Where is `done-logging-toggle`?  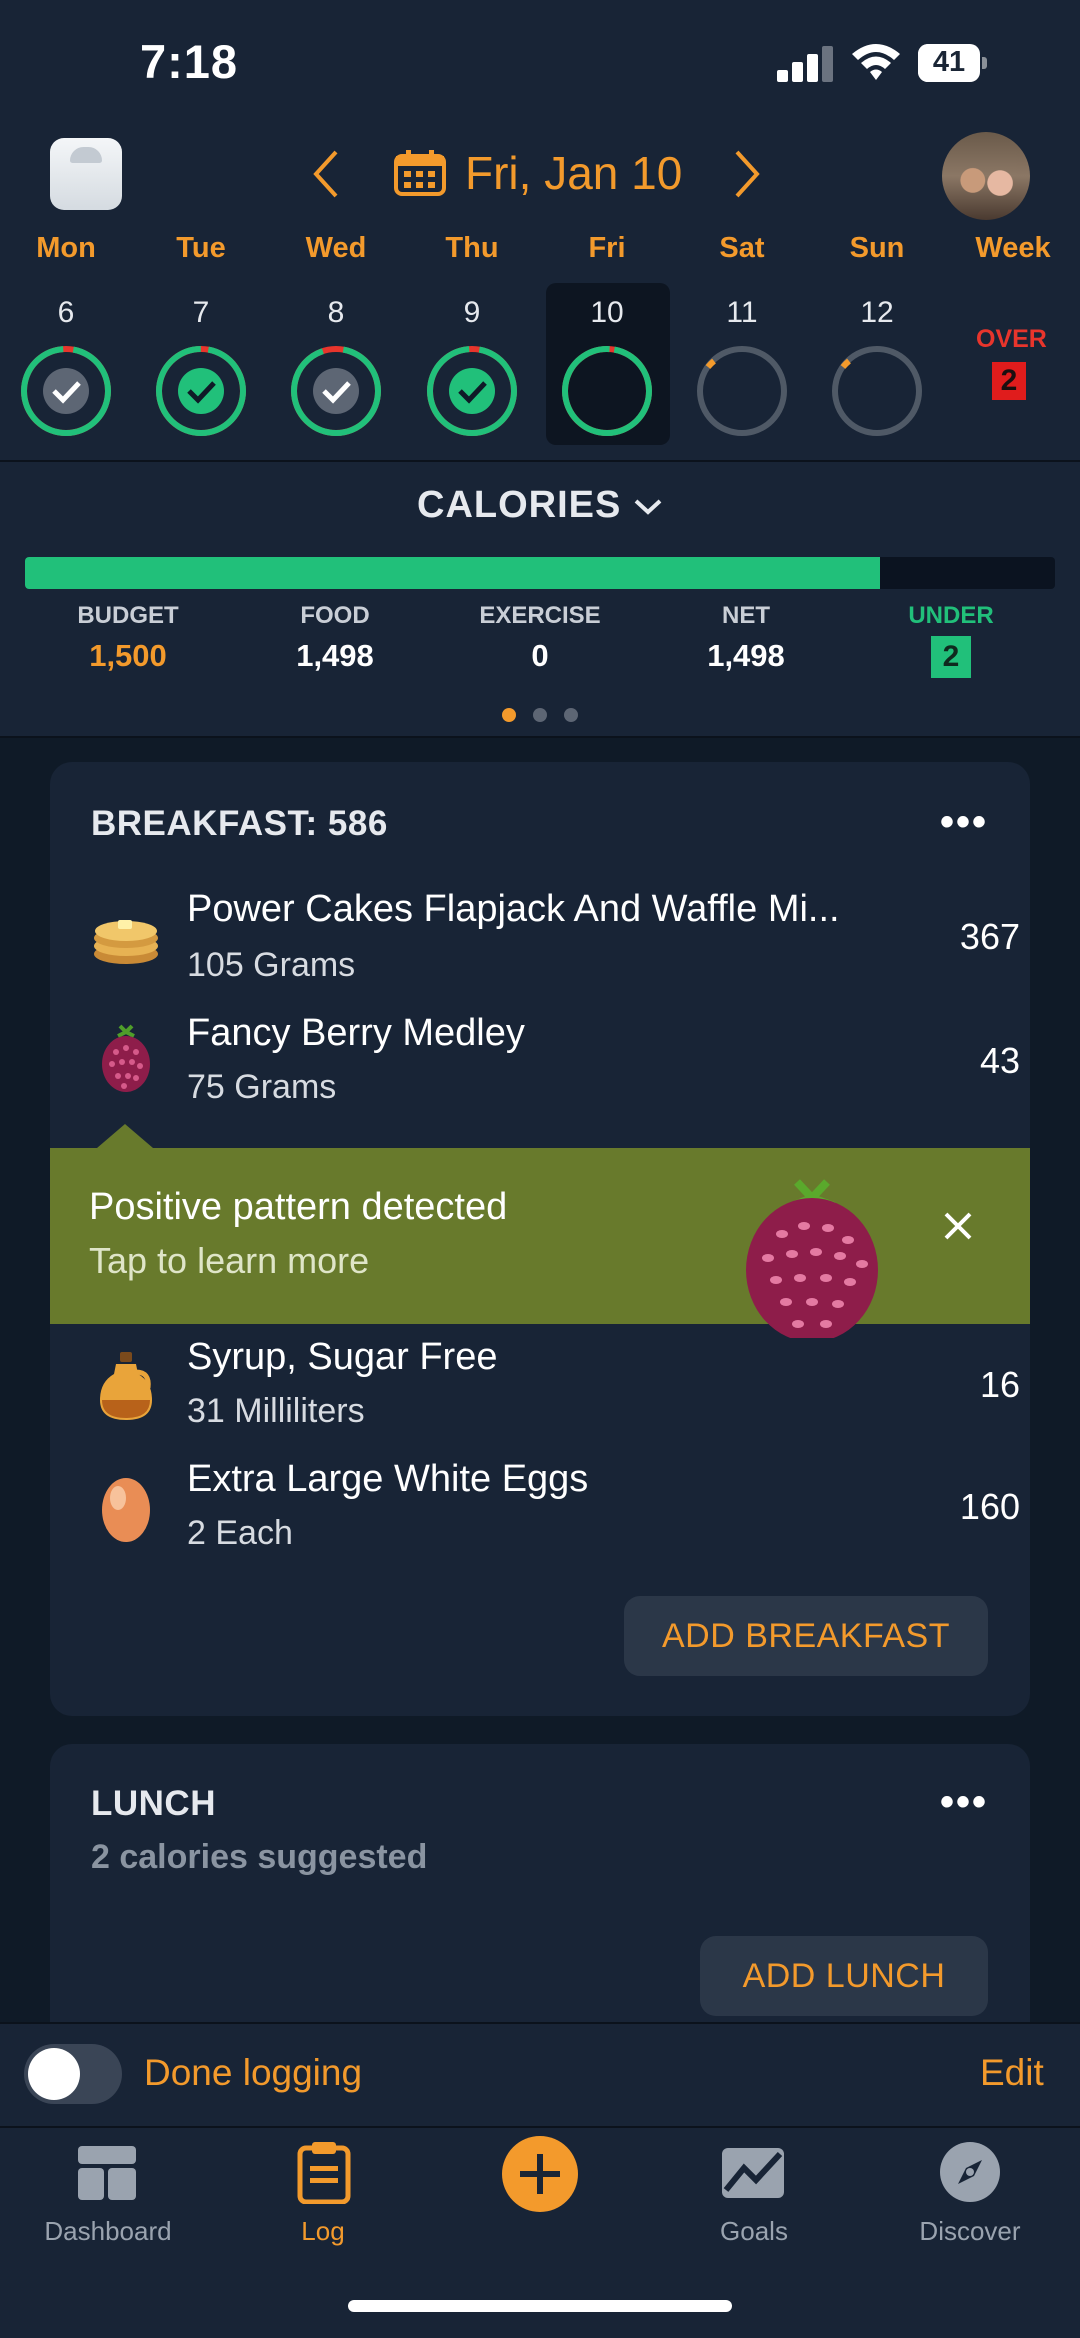 done-logging-toggle is located at coordinates (73, 2074).